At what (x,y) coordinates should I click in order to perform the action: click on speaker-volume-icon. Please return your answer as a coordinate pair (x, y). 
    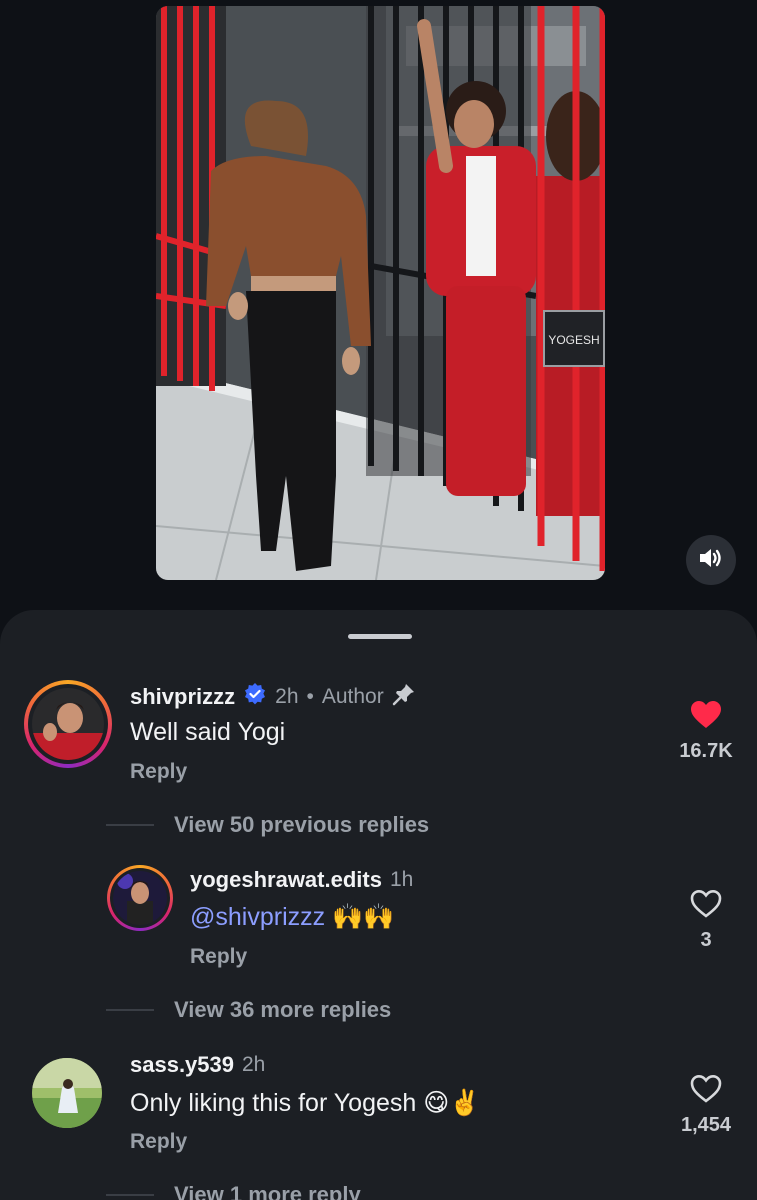
    Looking at the image, I should click on (711, 560).